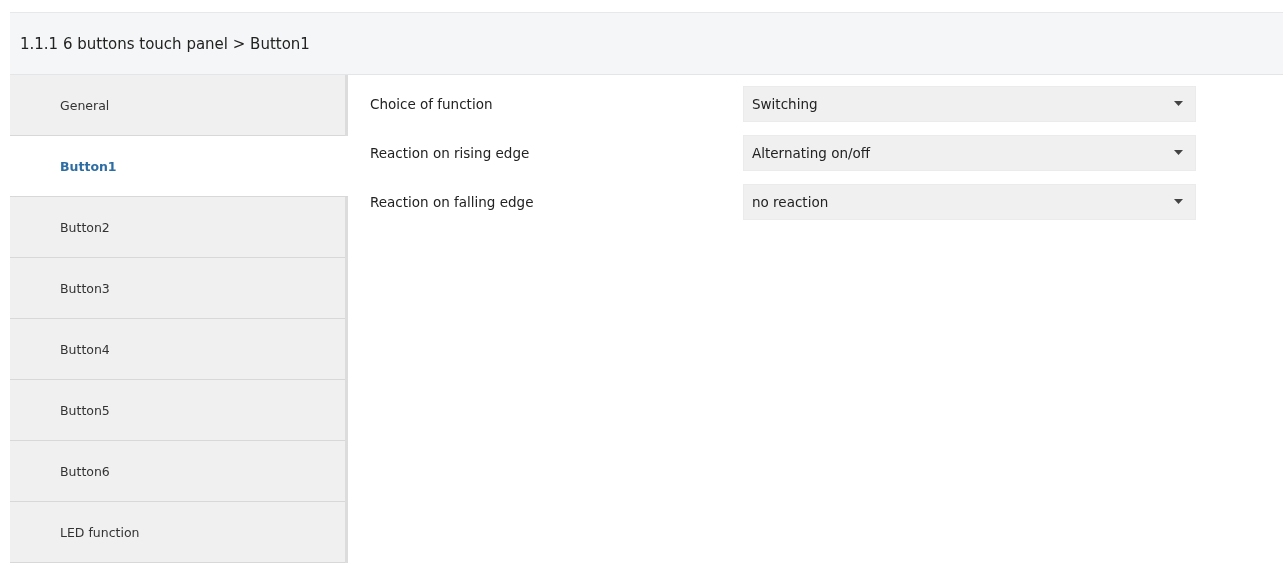 Image resolution: width=1283 pixels, height=566 pixels. I want to click on dropdown: Alternating on/off, so click(969, 152).